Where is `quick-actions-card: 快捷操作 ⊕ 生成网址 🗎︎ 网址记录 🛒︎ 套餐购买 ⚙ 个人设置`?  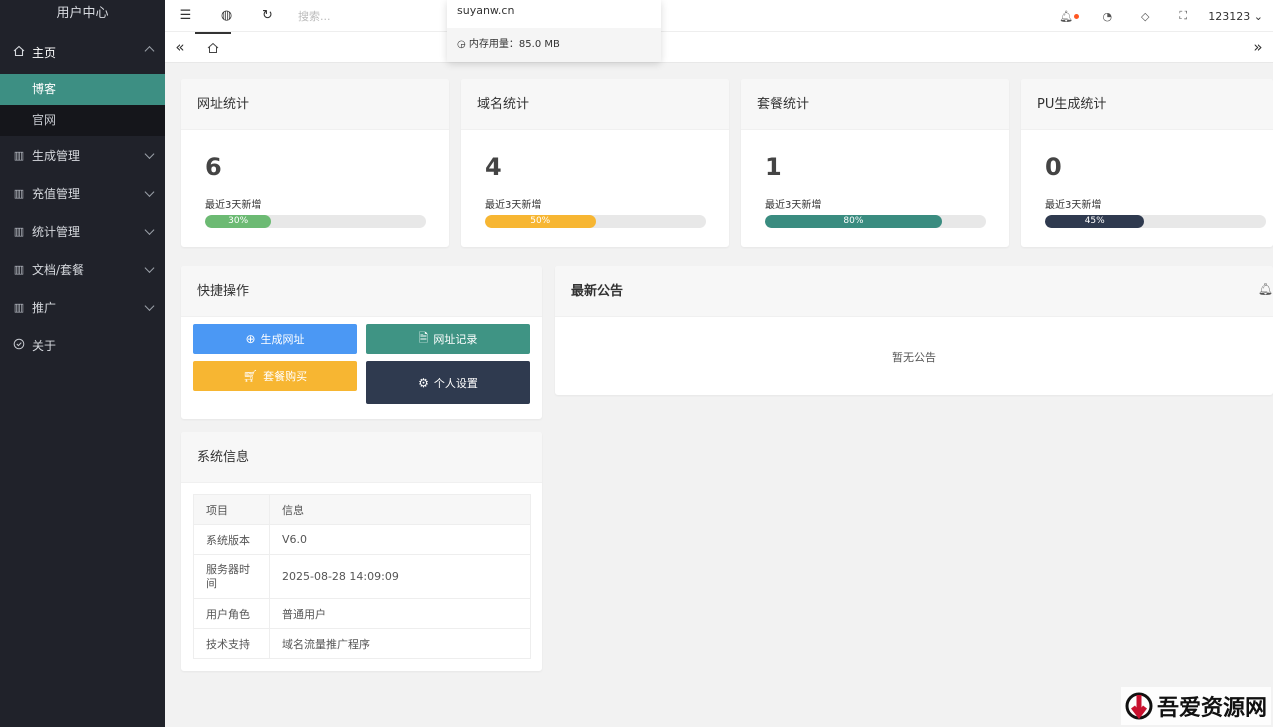
quick-actions-card: 快捷操作 ⊕ 生成网址 🗎︎ 网址记录 🛒︎ 套餐购买 ⚙ 个人设置 is located at coordinates (361, 342).